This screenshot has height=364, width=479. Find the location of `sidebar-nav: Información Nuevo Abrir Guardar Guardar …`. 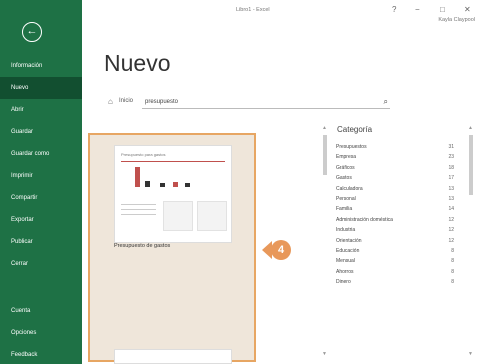

sidebar-nav: Información Nuevo Abrir Guardar Guardar … is located at coordinates (41, 165).